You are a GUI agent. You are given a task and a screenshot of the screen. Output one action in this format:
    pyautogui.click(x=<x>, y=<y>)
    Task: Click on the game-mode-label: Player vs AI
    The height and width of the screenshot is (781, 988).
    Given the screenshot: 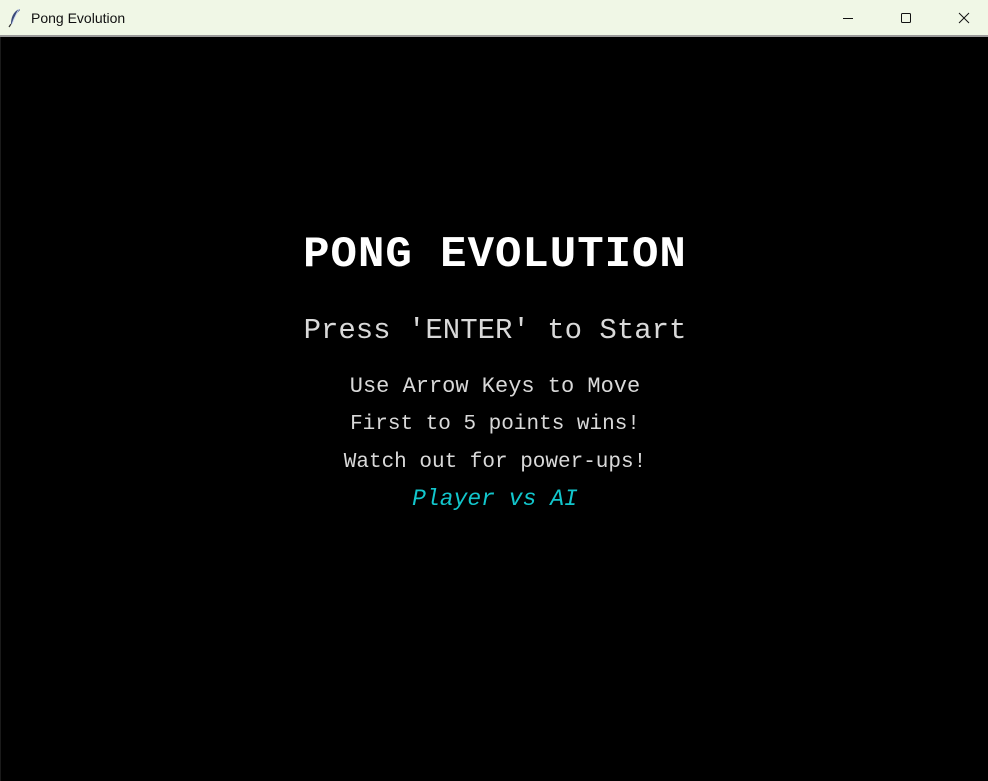 What is the action you would take?
    pyautogui.click(x=495, y=499)
    